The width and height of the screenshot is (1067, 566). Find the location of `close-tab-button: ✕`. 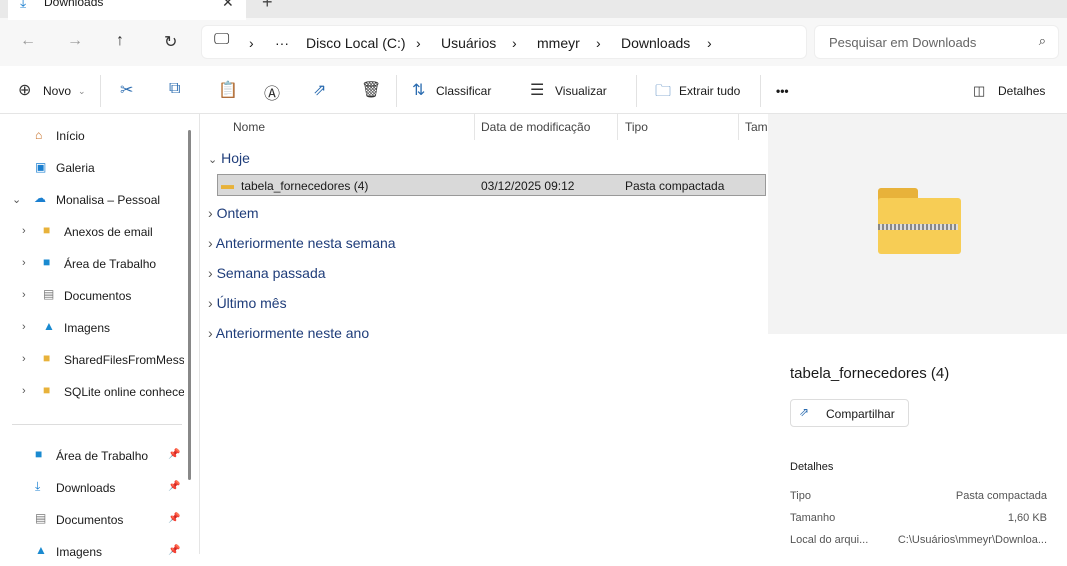

close-tab-button: ✕ is located at coordinates (228, 5).